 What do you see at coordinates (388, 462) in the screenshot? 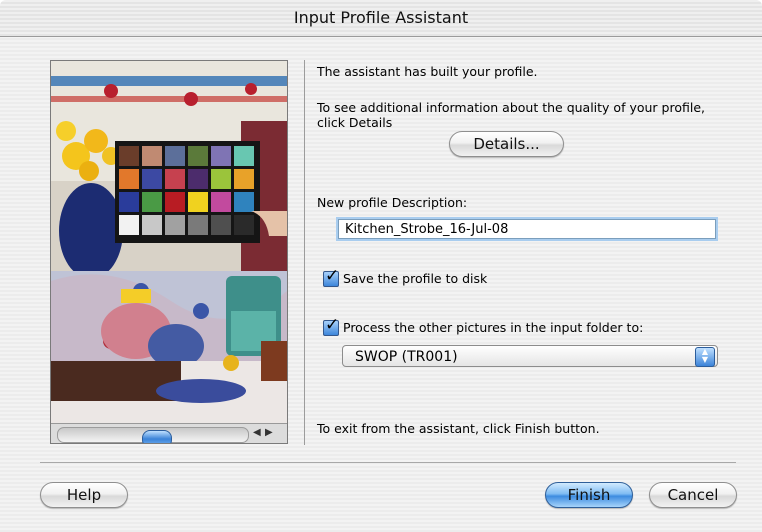
I see `horizontal-divider` at bounding box center [388, 462].